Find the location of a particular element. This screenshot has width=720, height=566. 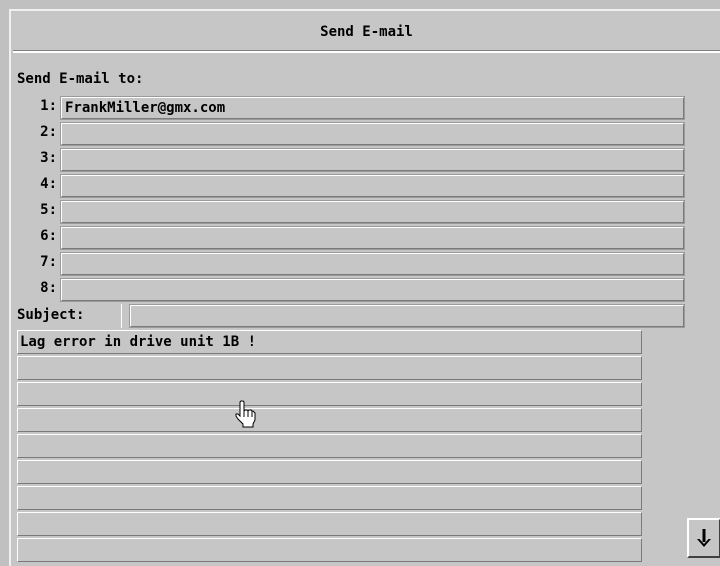

recipient-number: 6: is located at coordinates (48, 236).